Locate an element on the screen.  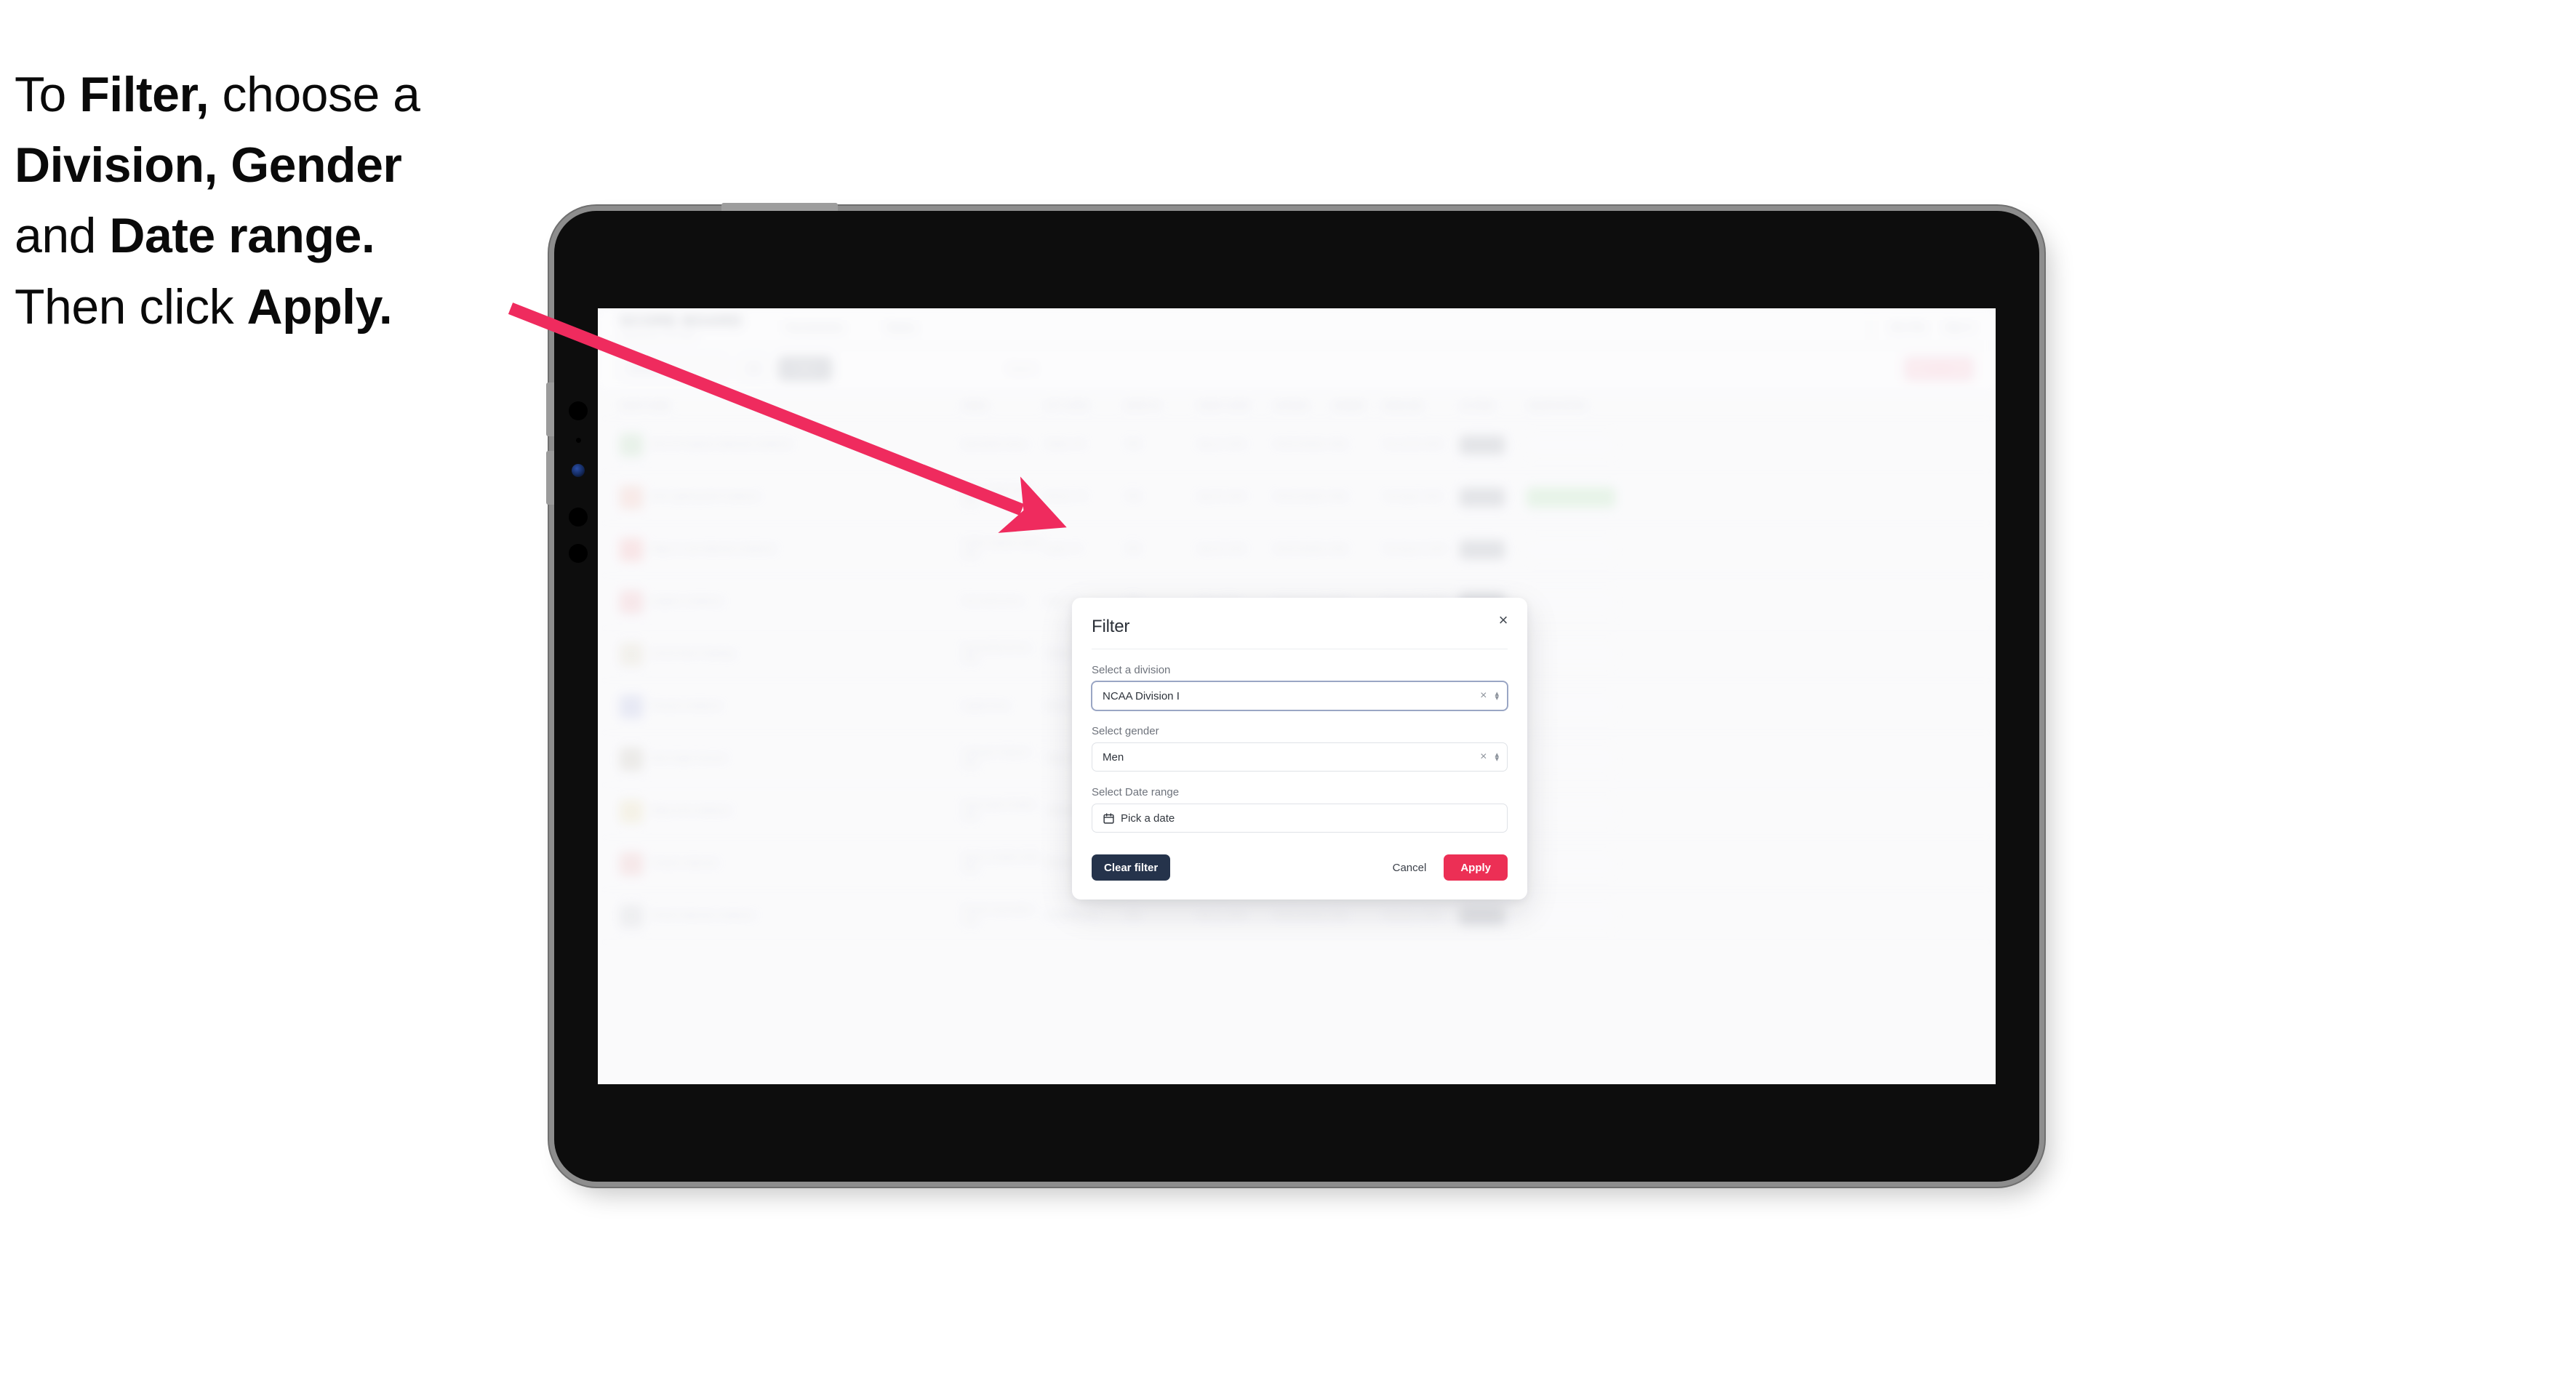
date-range-field: Select Date range Pick a date is located at coordinates (1300, 809).